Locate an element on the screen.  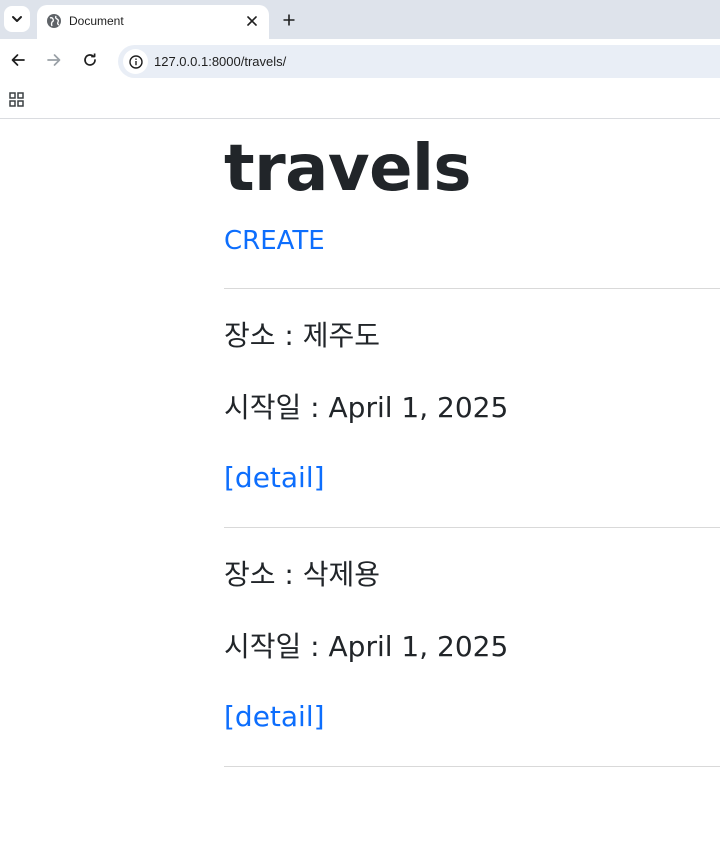
arrow-right-icon is located at coordinates (54, 60).